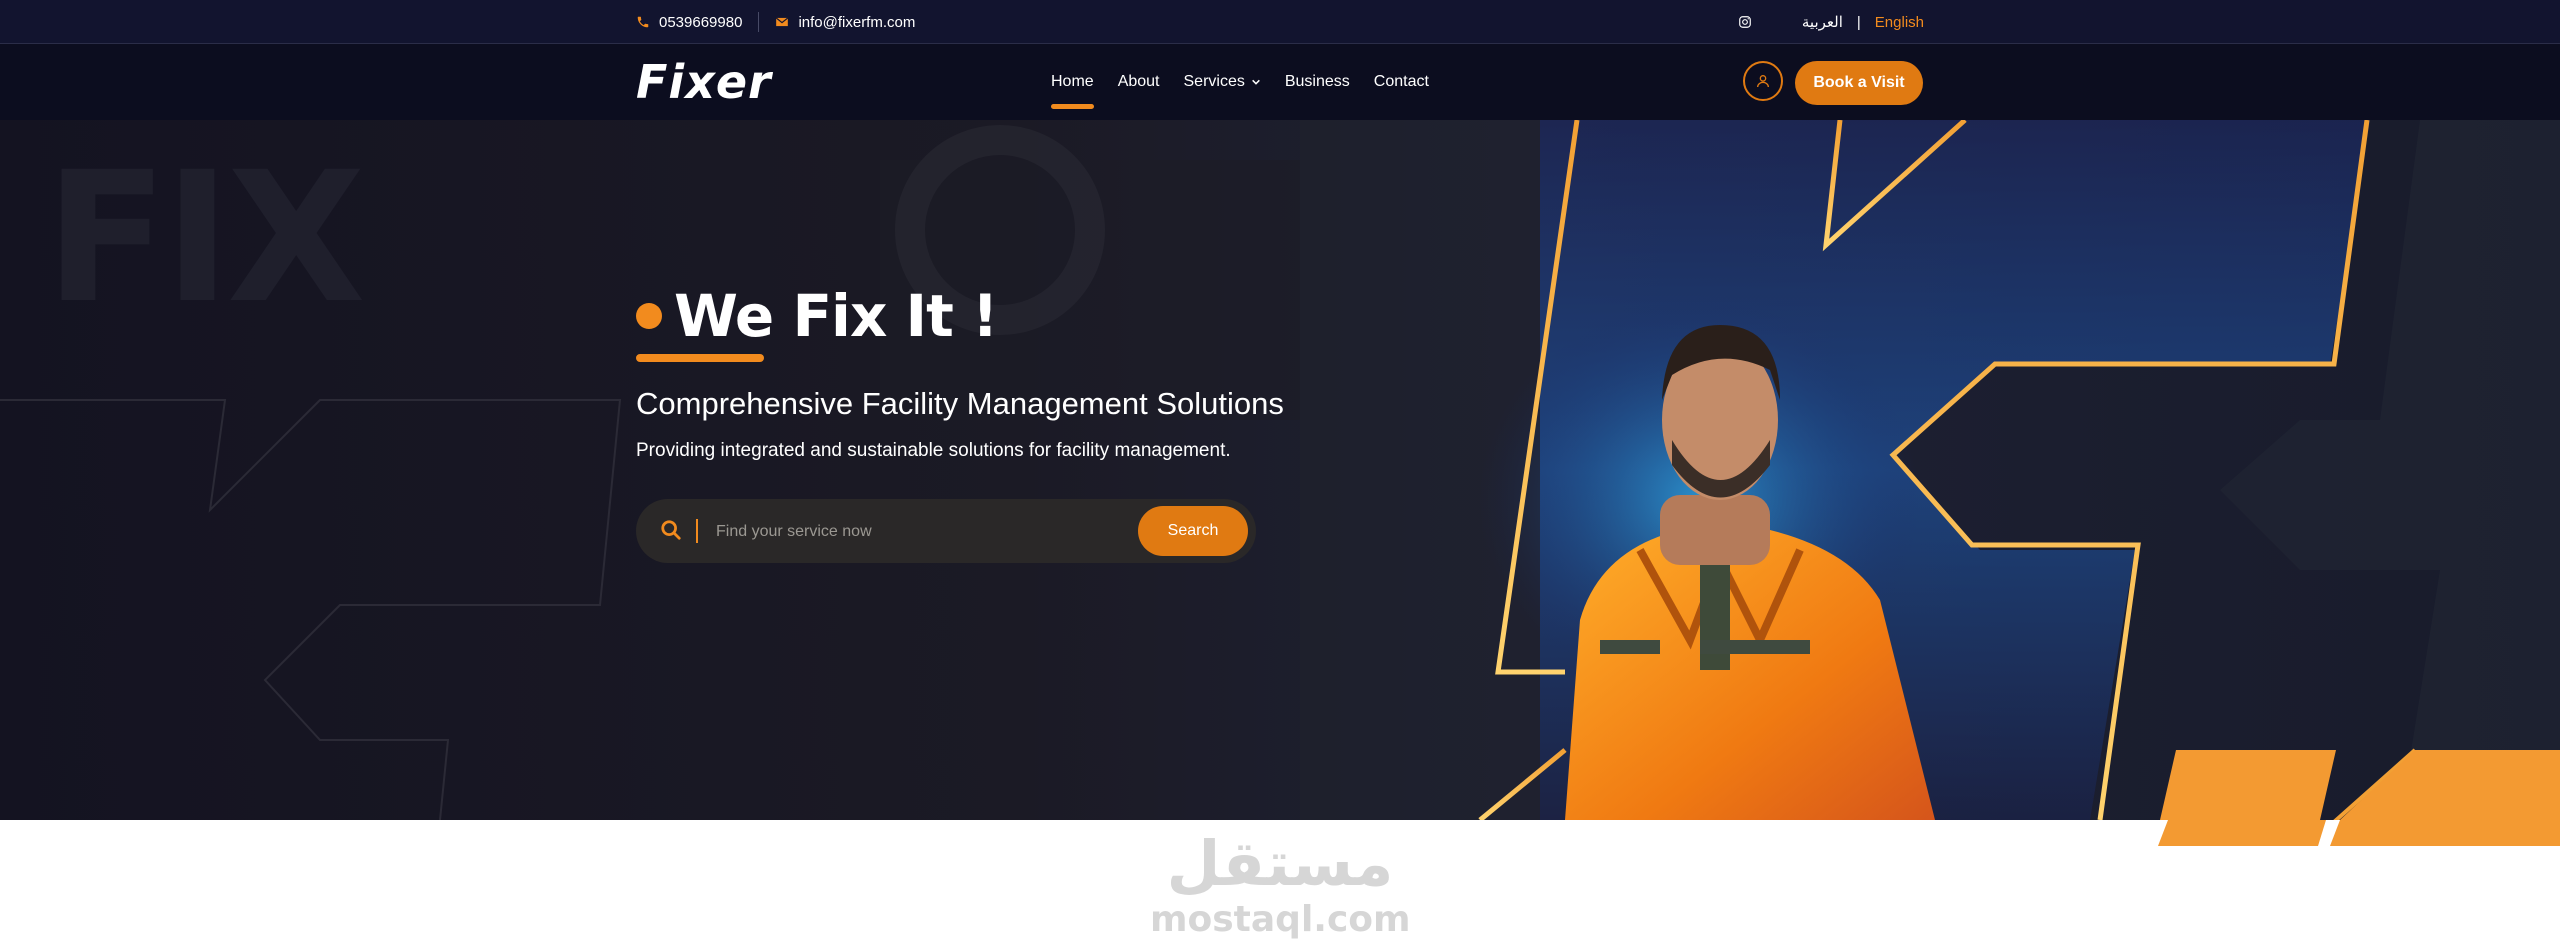 The height and width of the screenshot is (952, 2560). What do you see at coordinates (1280, 919) in the screenshot?
I see `watermark-latin: mostaql.com` at bounding box center [1280, 919].